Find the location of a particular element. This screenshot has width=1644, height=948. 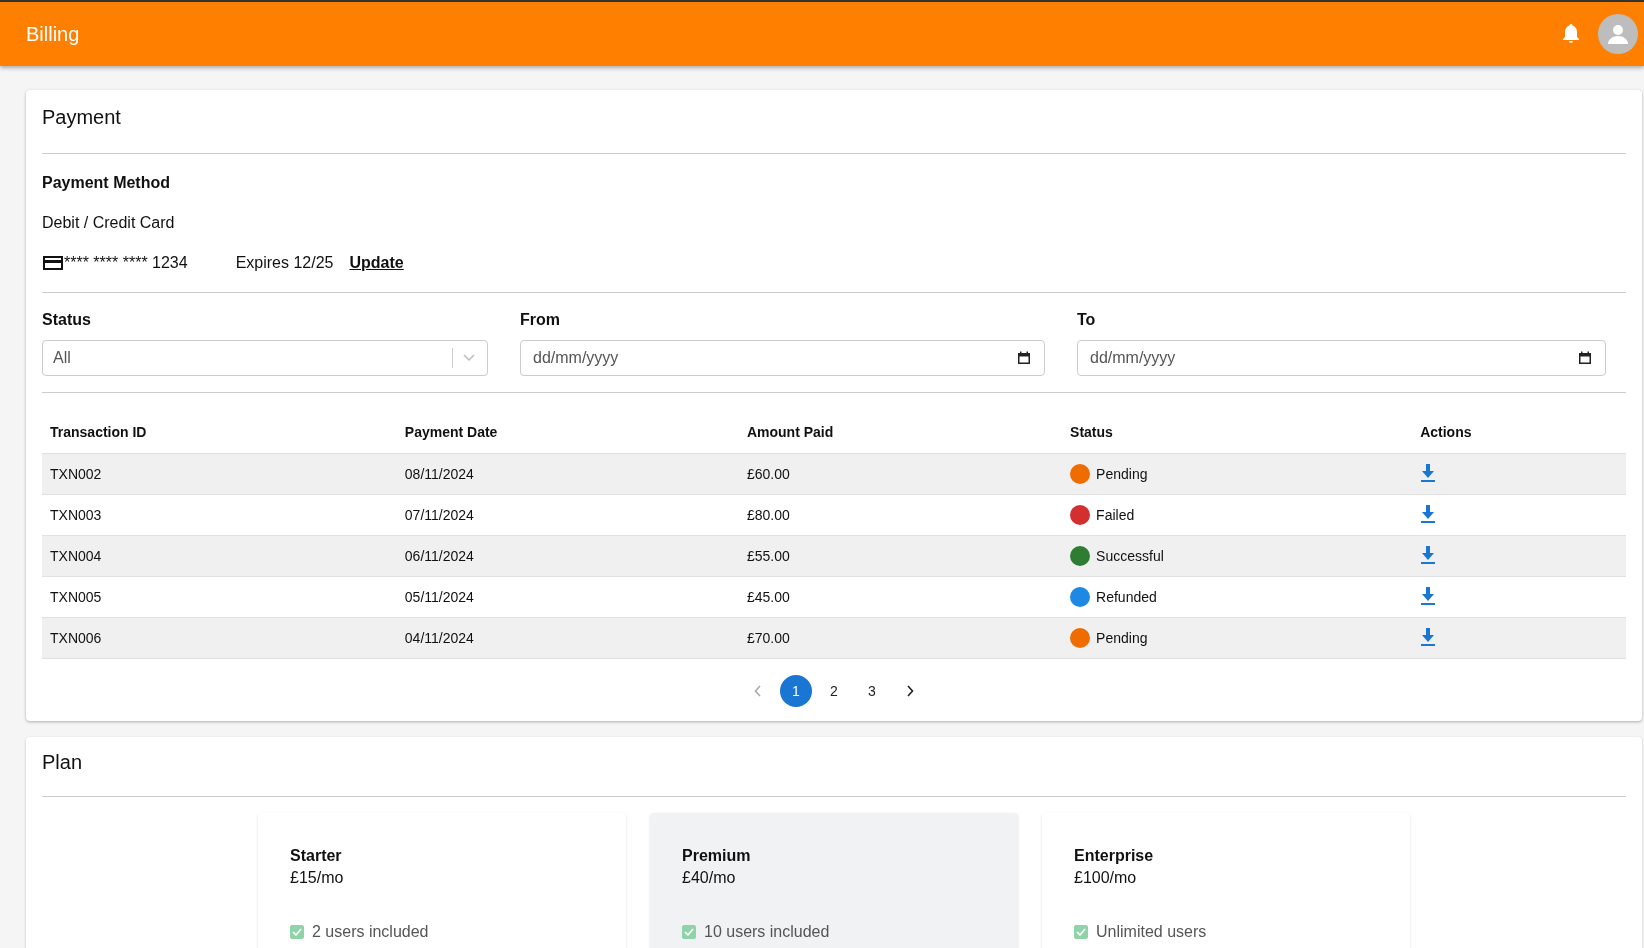

plan-card: Starter £15/mo 2 users included is located at coordinates (442, 880).